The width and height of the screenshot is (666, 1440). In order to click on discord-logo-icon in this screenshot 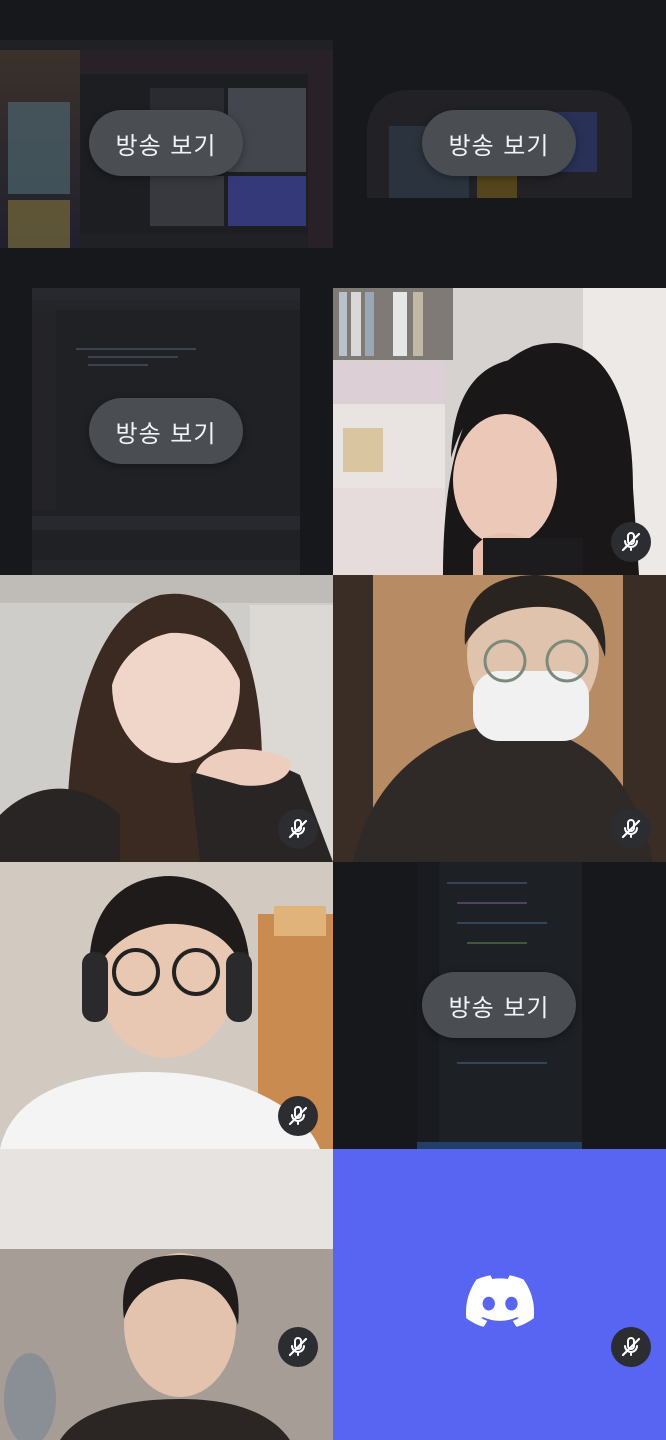, I will do `click(500, 1301)`.